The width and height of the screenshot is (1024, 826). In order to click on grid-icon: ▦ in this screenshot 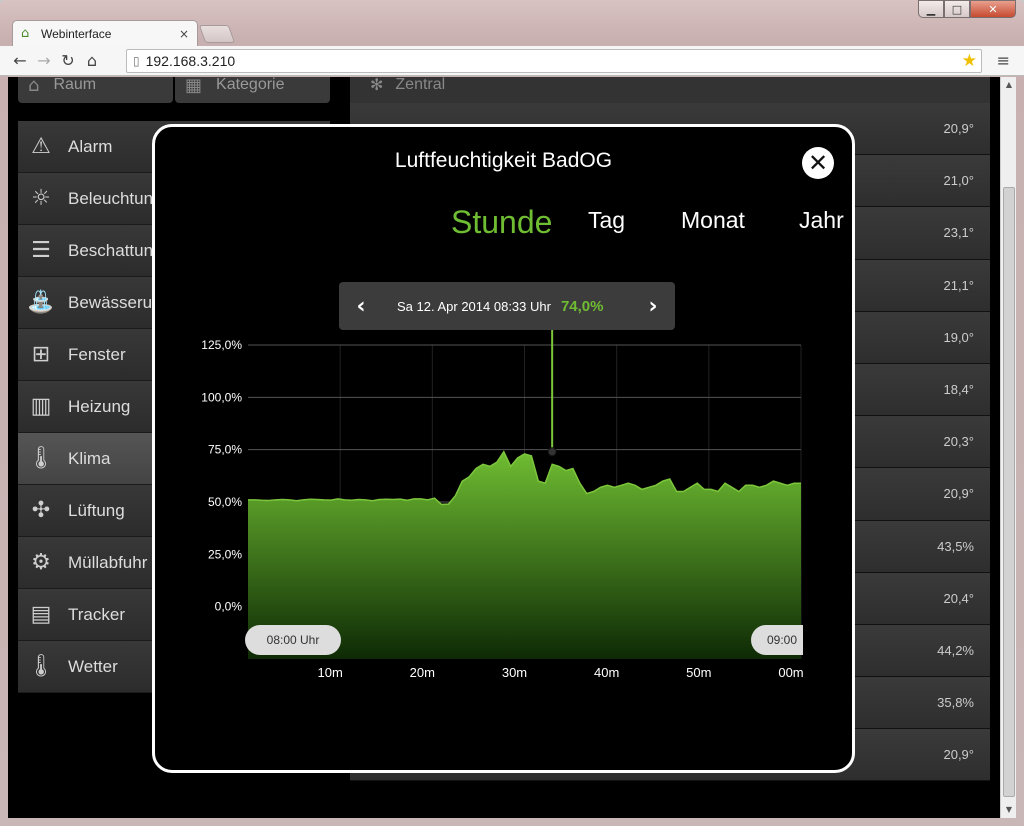, I will do `click(194, 86)`.